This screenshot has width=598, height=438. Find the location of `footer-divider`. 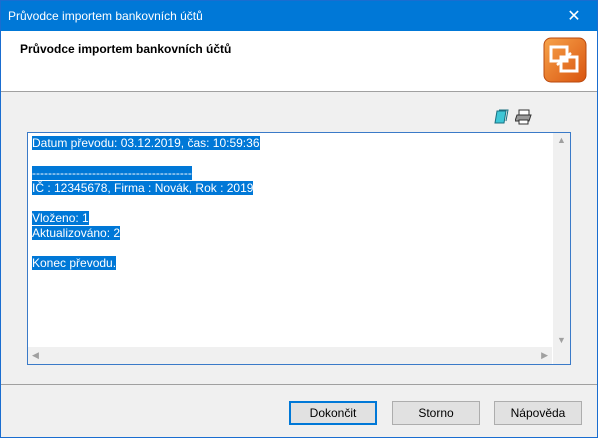

footer-divider is located at coordinates (299, 384).